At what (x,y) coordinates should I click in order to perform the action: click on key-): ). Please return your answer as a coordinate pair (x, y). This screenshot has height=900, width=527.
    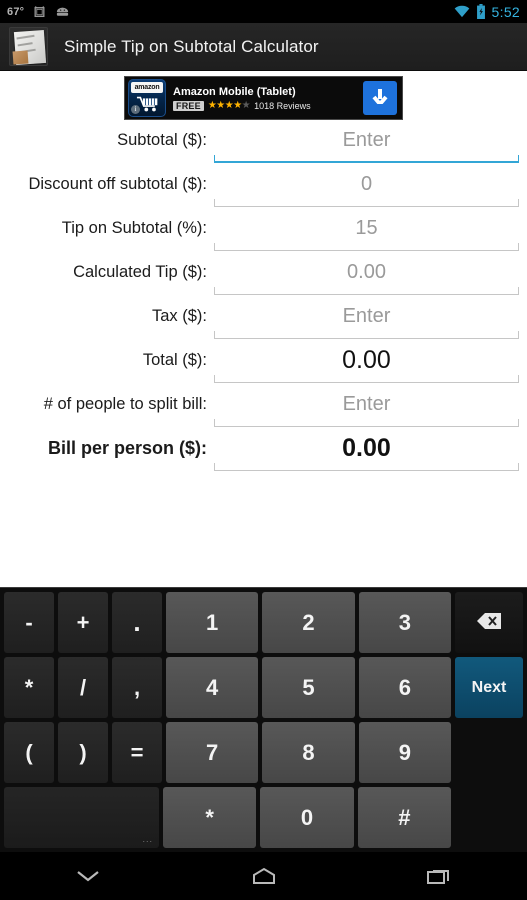
    Looking at the image, I should click on (83, 752).